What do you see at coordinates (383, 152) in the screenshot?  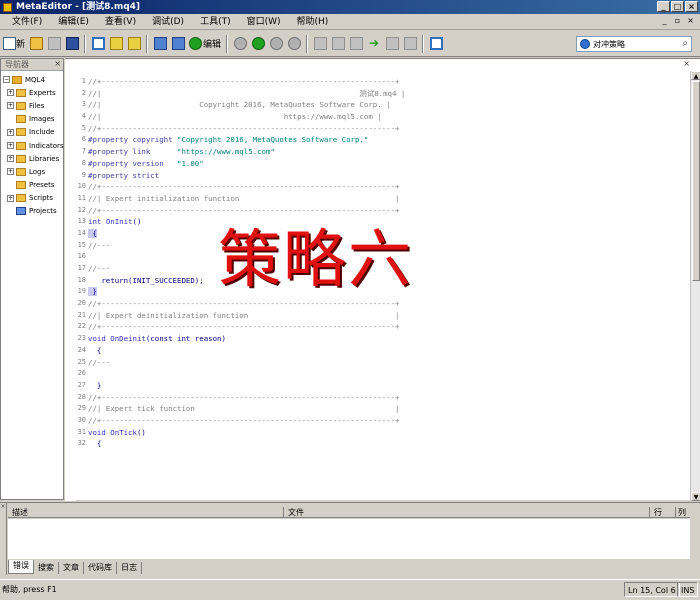 I see `code-line: 7 #property link "https://www.mql5.com"` at bounding box center [383, 152].